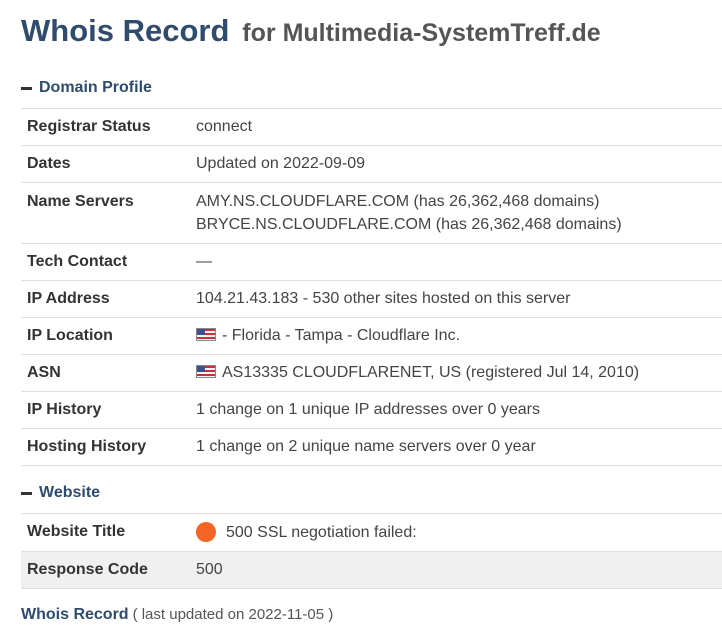 This screenshot has height=632, width=722. What do you see at coordinates (108, 164) in the screenshot?
I see `row-label: Dates` at bounding box center [108, 164].